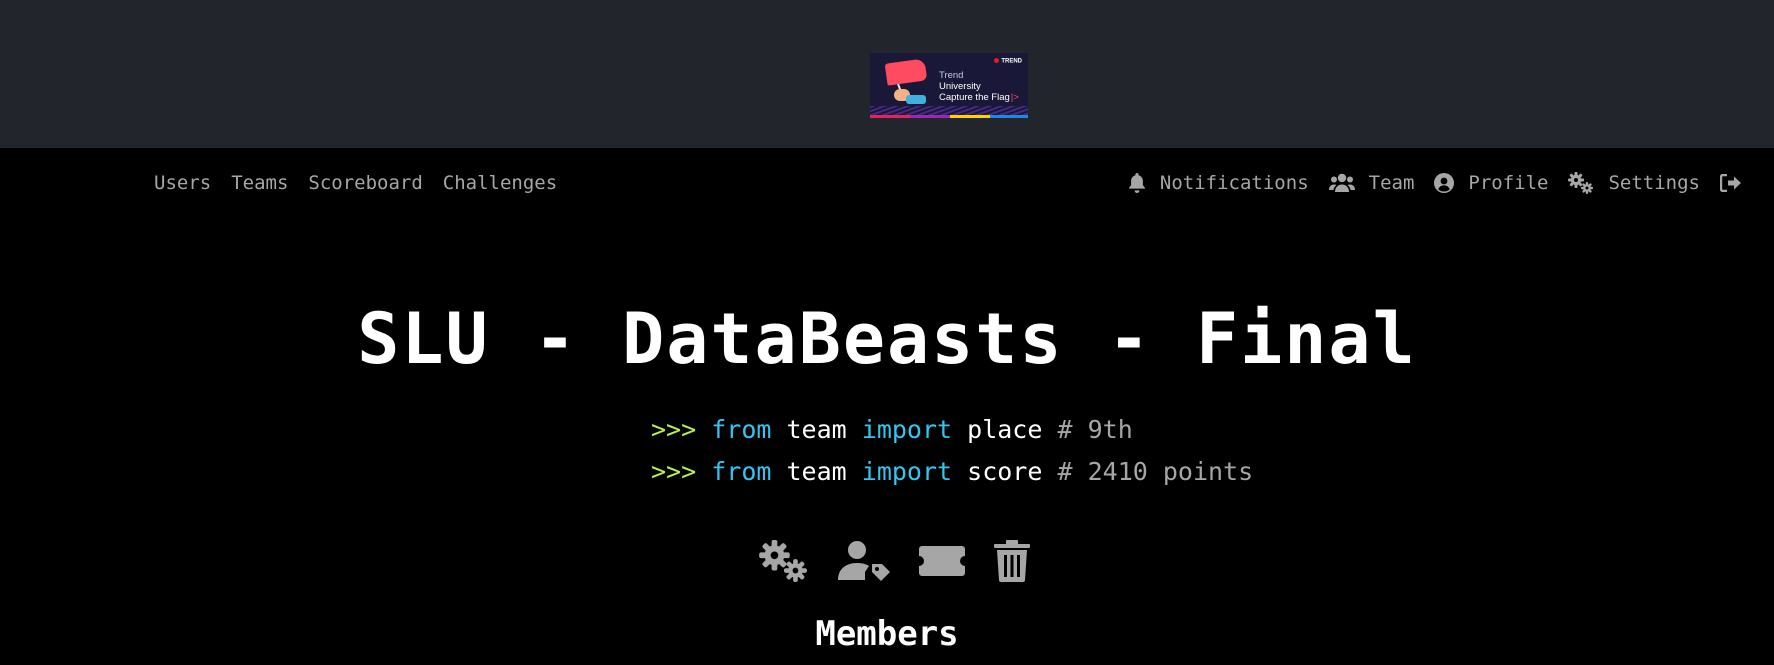 The image size is (1774, 665). I want to click on members-heading: Members, so click(887, 634).